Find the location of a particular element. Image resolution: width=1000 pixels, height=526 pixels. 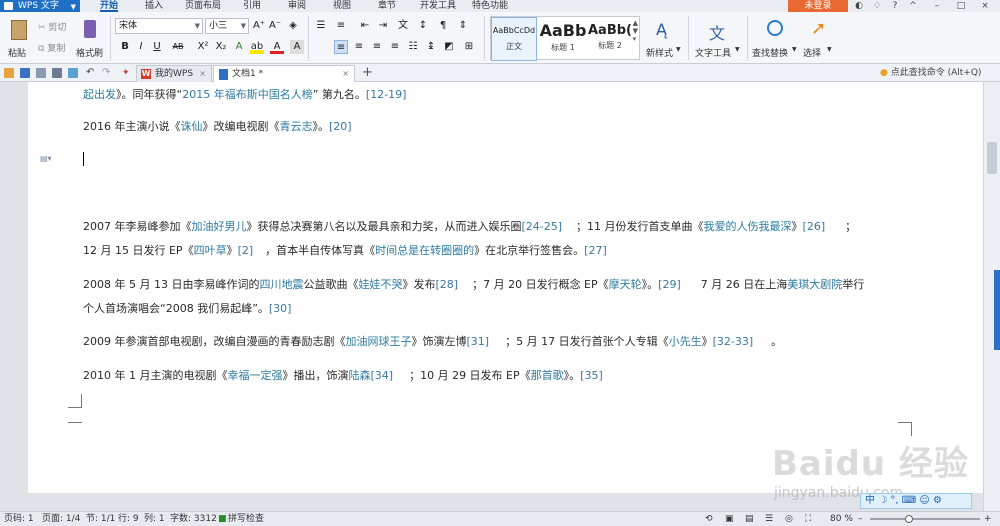

font-name-select: 宋体 ▼ is located at coordinates (159, 26).